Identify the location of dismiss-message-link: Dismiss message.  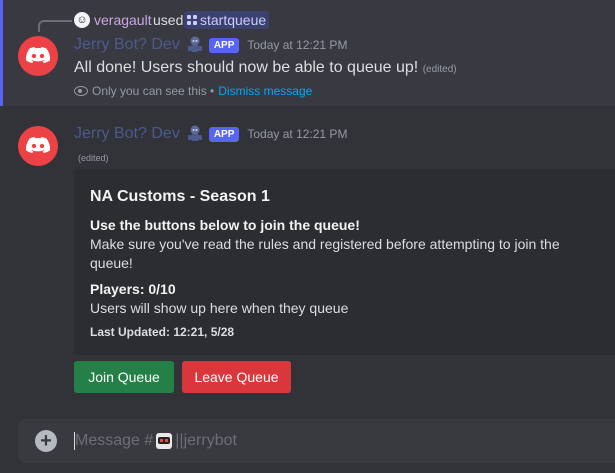
(265, 91).